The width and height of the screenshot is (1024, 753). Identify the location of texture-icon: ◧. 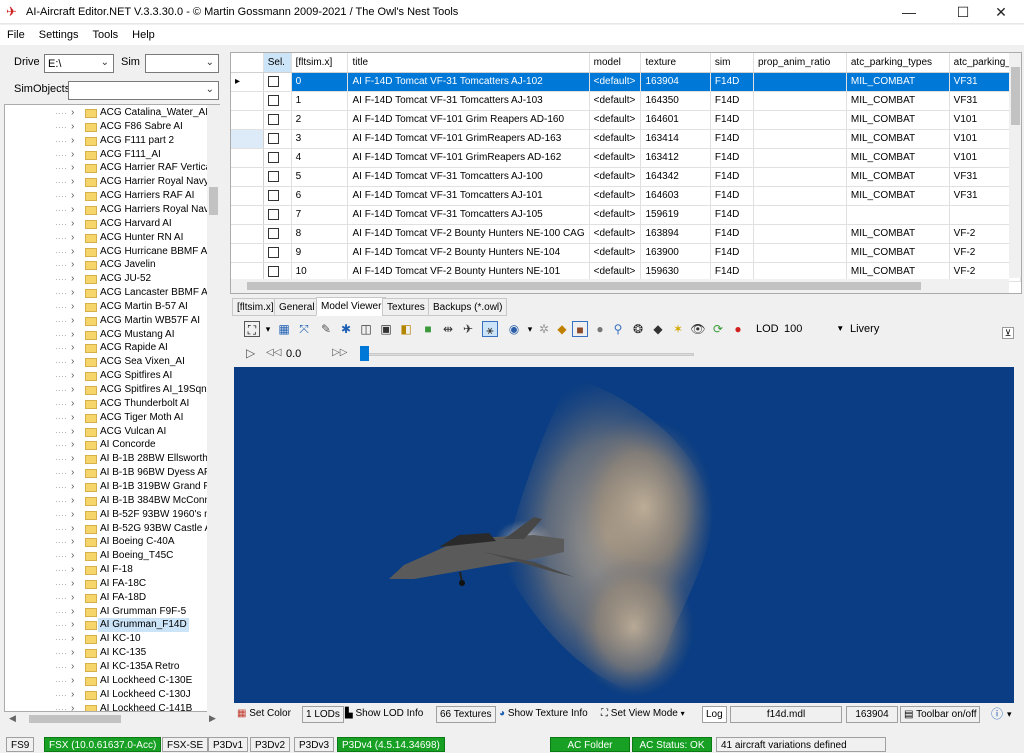
(406, 329).